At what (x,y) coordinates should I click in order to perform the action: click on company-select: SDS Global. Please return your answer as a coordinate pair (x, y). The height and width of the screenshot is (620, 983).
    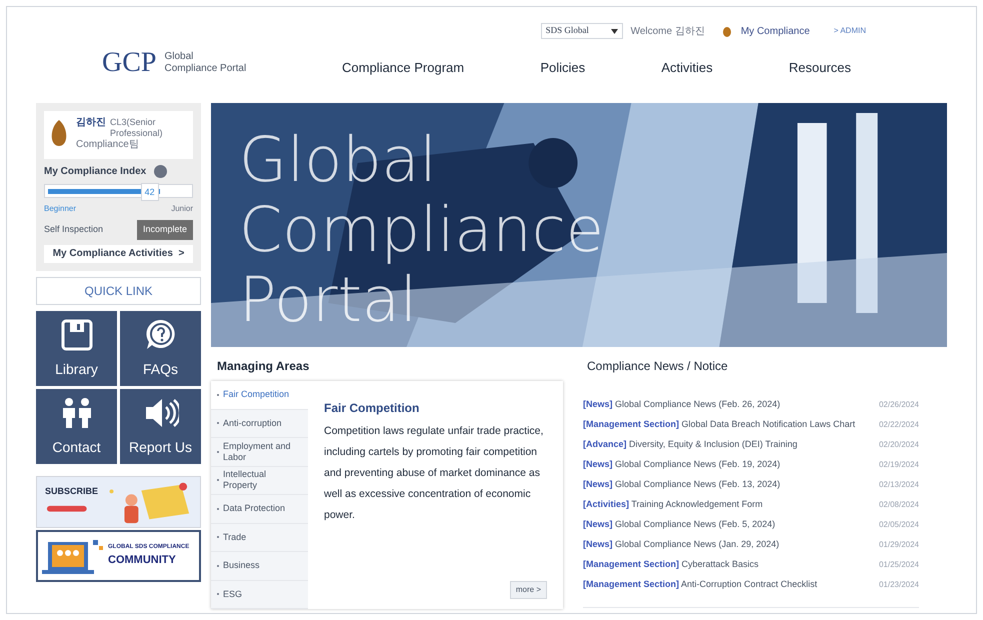
    Looking at the image, I should click on (581, 31).